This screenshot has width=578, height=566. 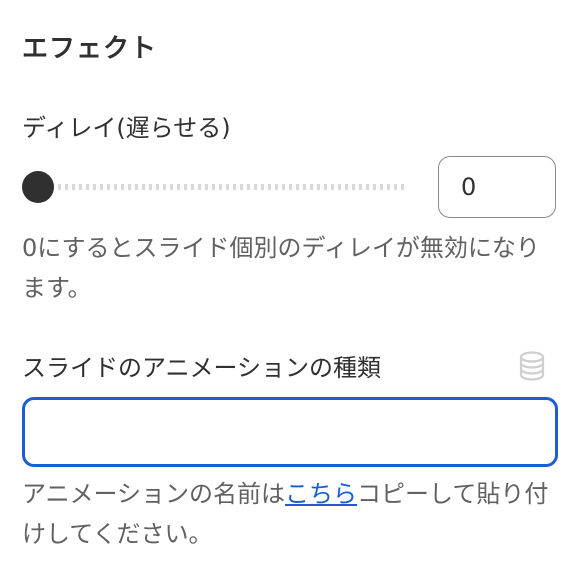 I want to click on slider-thumb, so click(x=38, y=187).